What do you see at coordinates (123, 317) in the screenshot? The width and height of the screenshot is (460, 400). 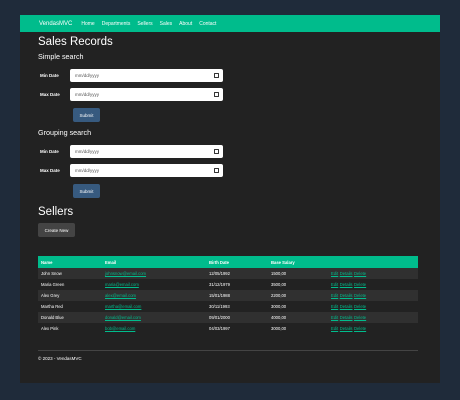 I see `seller-email-link: donald@email.com` at bounding box center [123, 317].